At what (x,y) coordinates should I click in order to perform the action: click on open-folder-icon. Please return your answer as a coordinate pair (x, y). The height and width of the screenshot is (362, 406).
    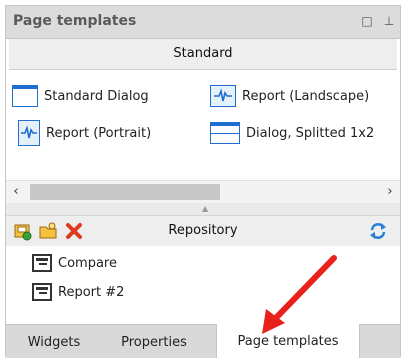
    Looking at the image, I should click on (48, 231).